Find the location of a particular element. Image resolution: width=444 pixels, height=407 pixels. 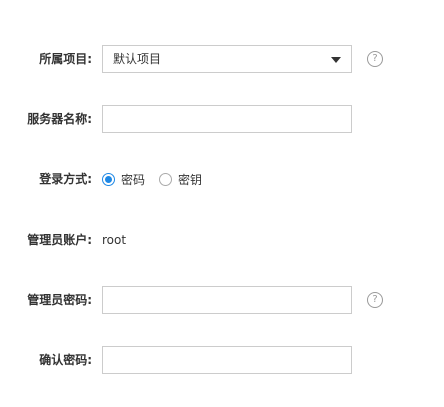

login-method-radio-group: 密码 密钥 is located at coordinates (159, 179).